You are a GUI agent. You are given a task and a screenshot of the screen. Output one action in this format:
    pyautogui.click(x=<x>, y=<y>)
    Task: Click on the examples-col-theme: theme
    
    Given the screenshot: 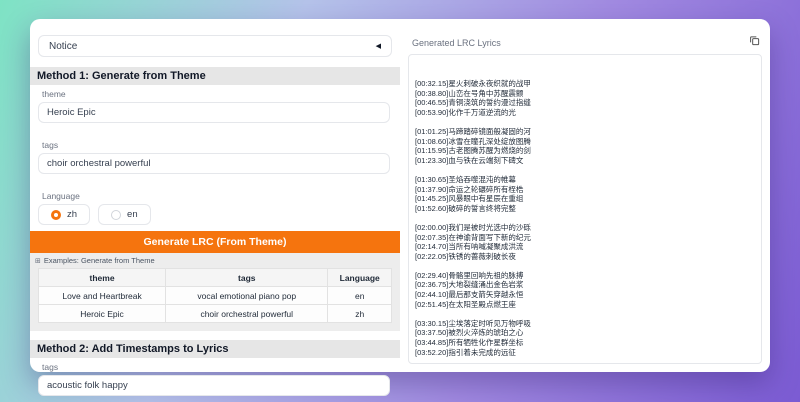 What is the action you would take?
    pyautogui.click(x=102, y=277)
    